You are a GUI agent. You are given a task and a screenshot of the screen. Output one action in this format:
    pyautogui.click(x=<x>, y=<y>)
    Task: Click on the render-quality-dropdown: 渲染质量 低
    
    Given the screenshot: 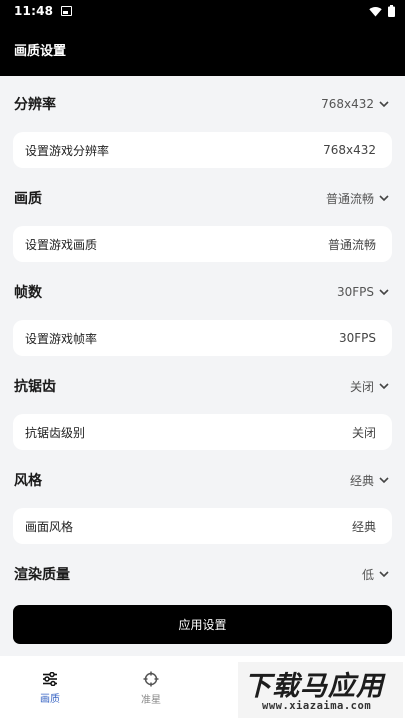 What is the action you would take?
    pyautogui.click(x=202, y=574)
    